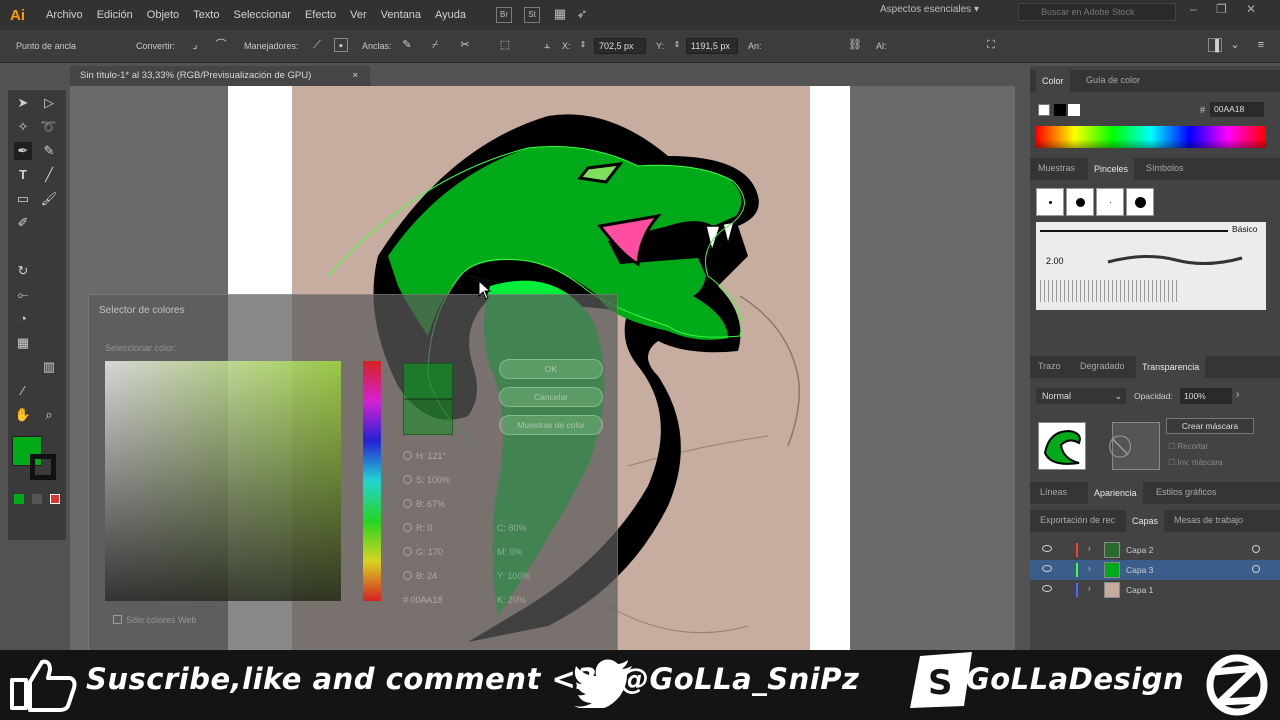 The image size is (1280, 720). What do you see at coordinates (420, 576) in the screenshot?
I see `field-bl: B: 24` at bounding box center [420, 576].